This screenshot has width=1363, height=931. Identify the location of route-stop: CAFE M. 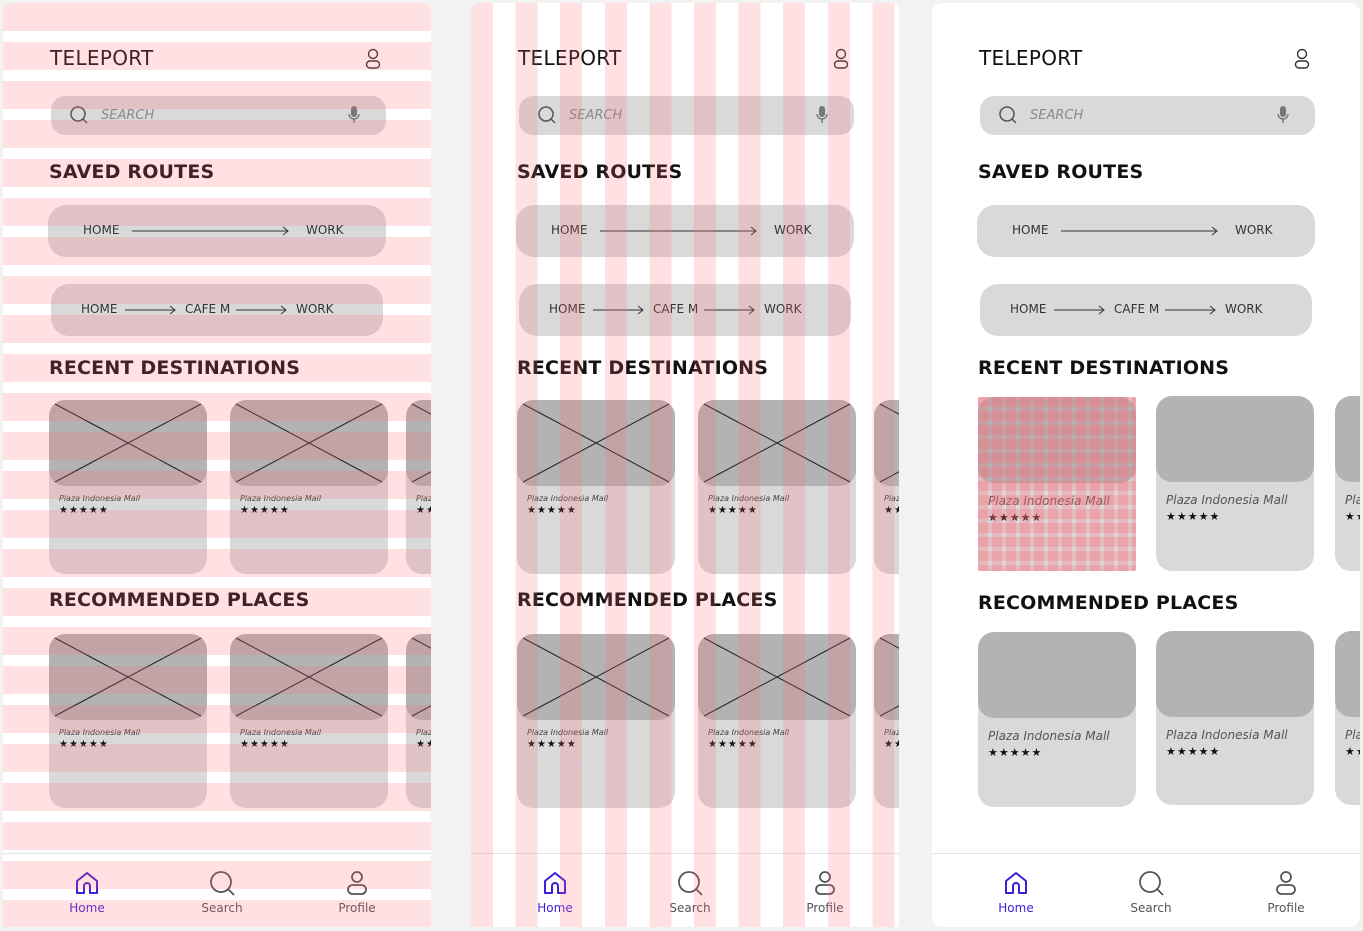
(676, 309).